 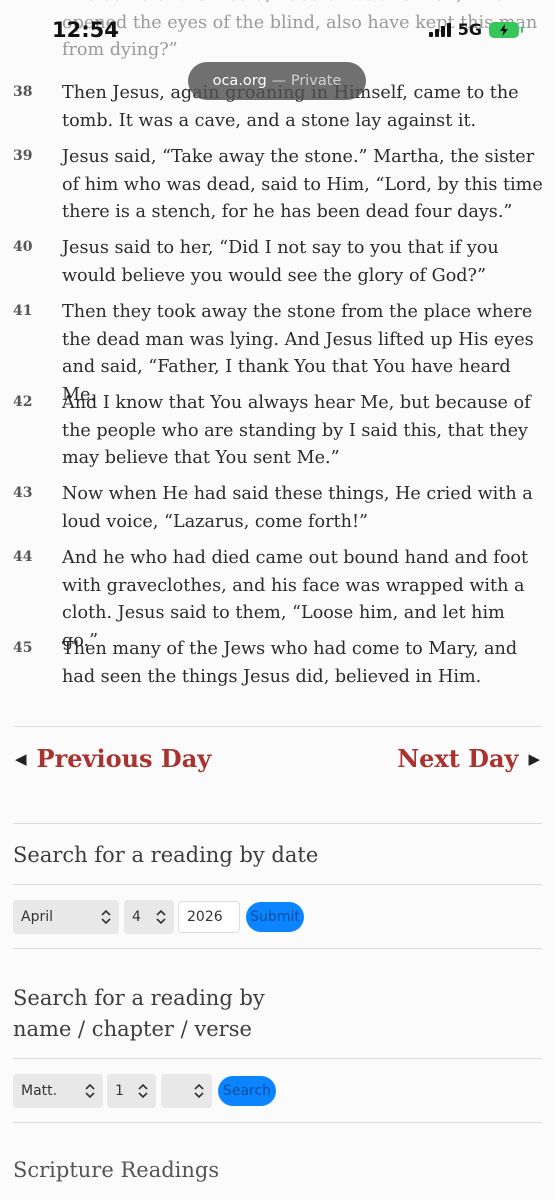 I want to click on next-day-label: Next Day, so click(x=458, y=758).